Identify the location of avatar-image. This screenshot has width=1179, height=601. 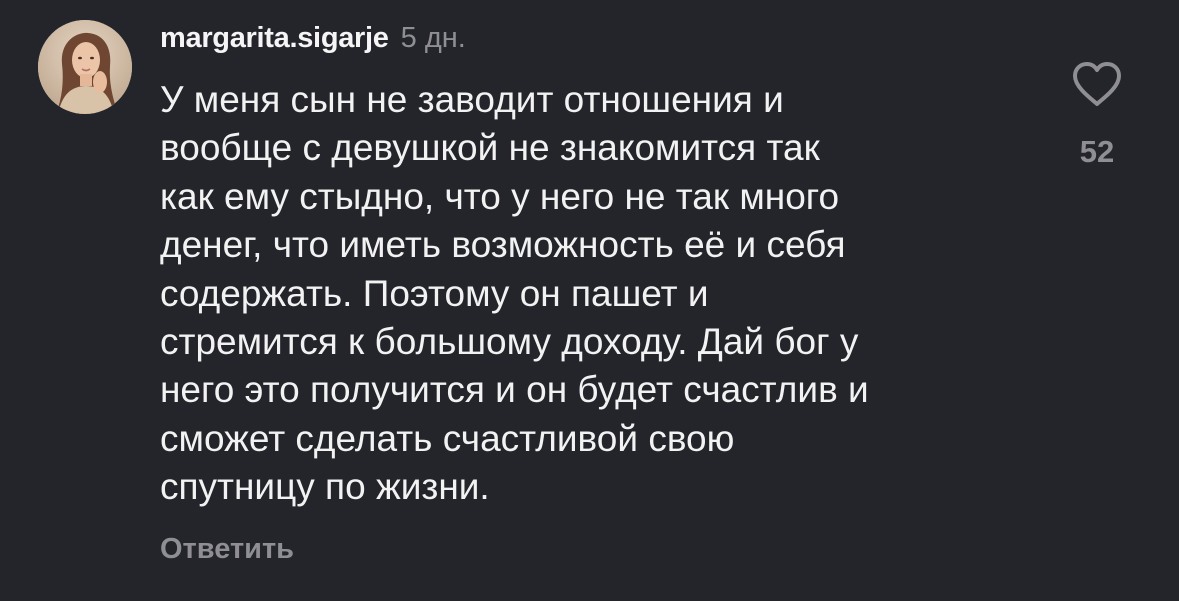
(85, 67).